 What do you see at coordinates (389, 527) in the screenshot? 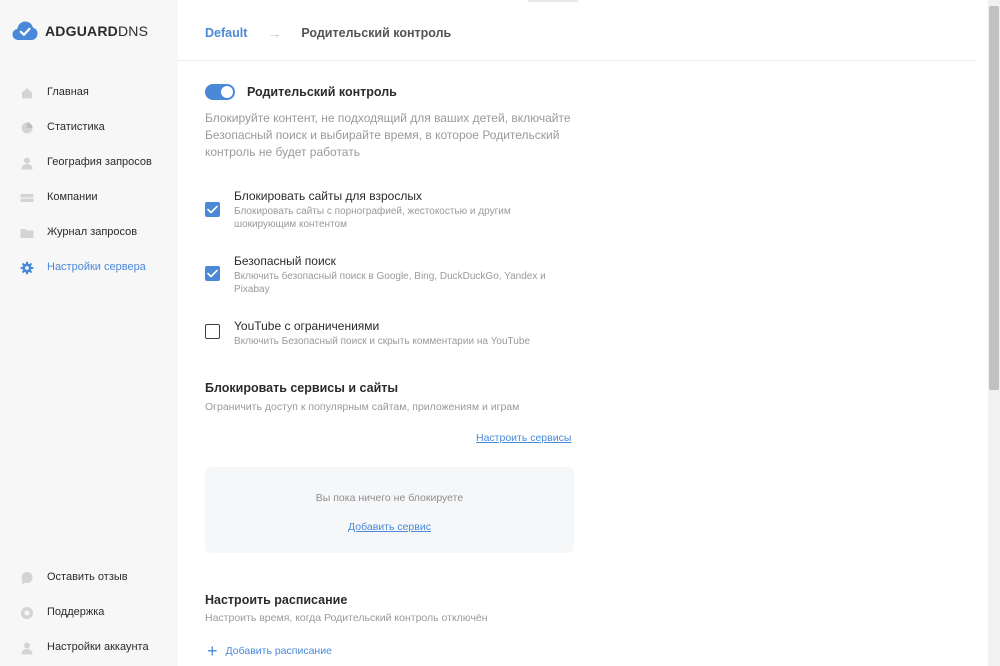
I see `add-service-link: Добавить сервис` at bounding box center [389, 527].